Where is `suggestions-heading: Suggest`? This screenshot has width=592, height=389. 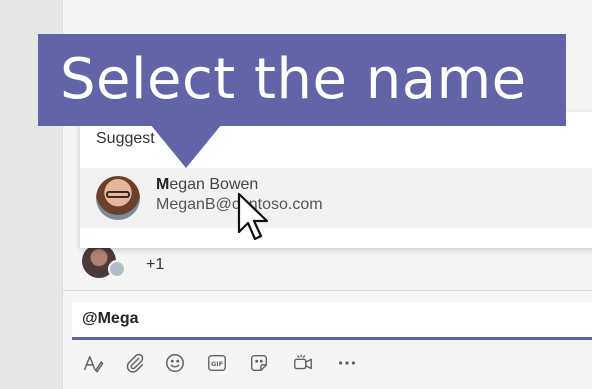 suggestions-heading: Suggest is located at coordinates (125, 138).